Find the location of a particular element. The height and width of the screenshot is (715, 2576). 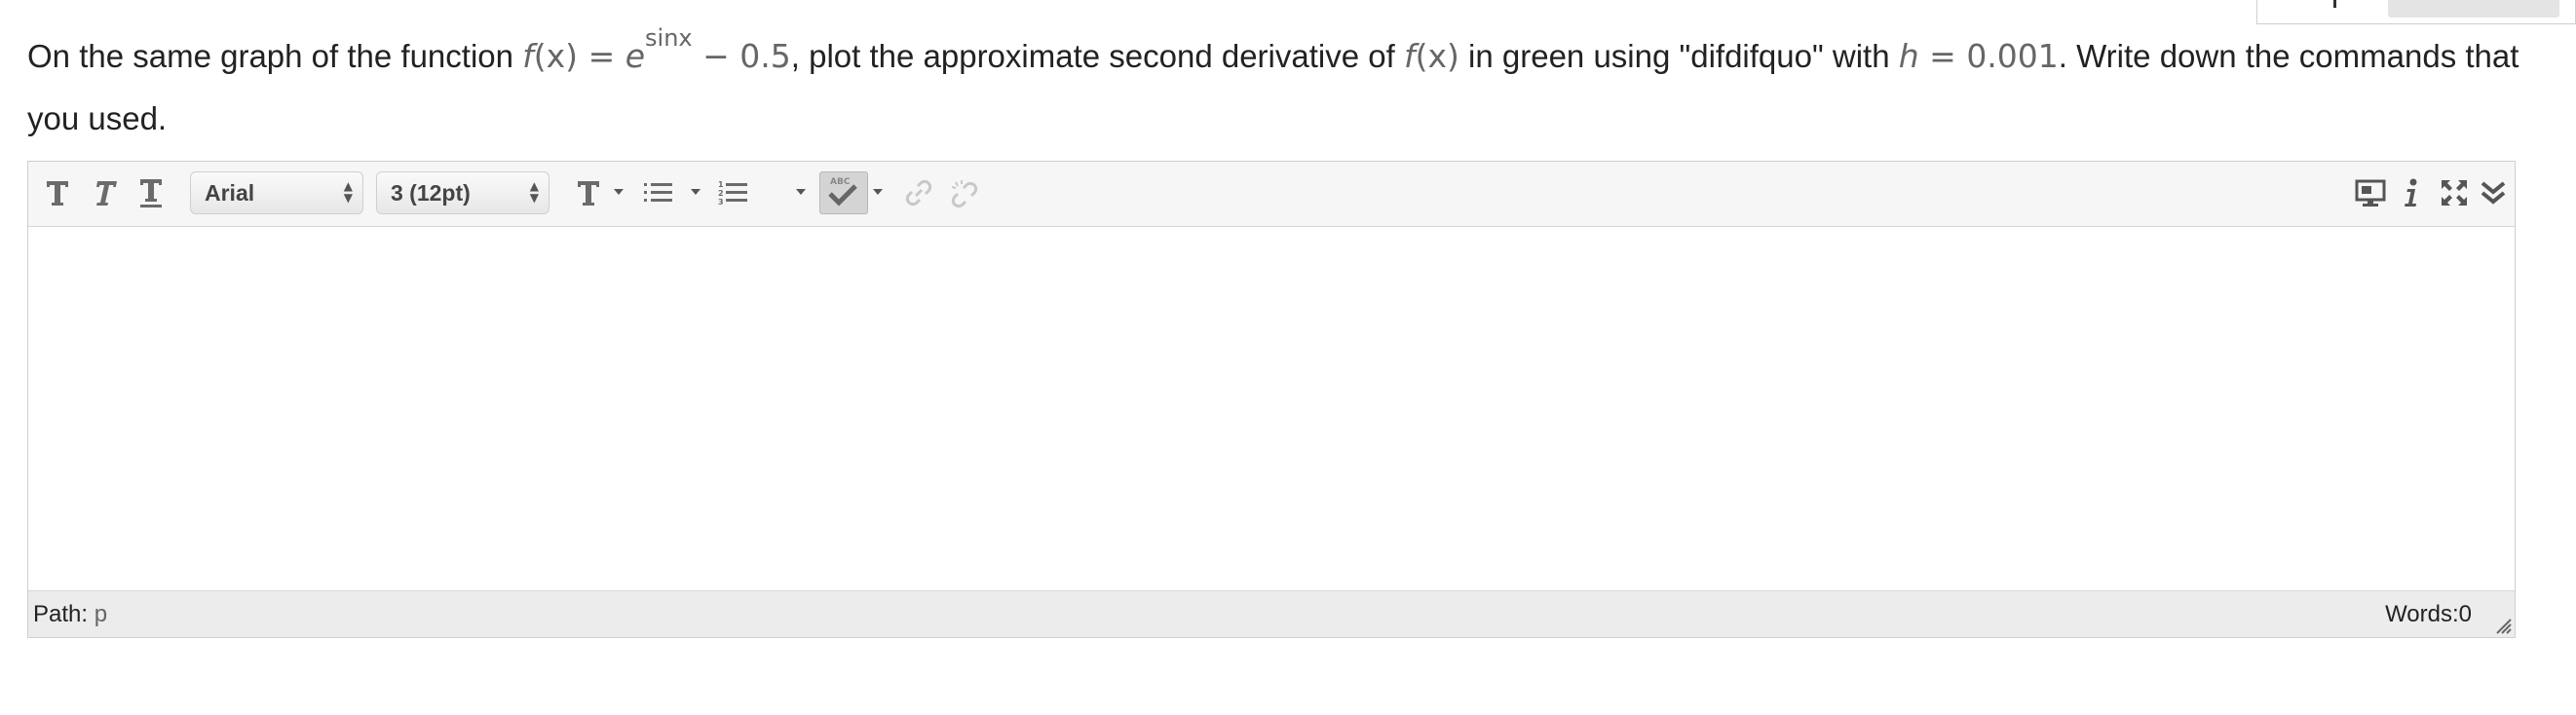

font-size-select: 3 (12pt) ▲ ▼ is located at coordinates (462, 192).